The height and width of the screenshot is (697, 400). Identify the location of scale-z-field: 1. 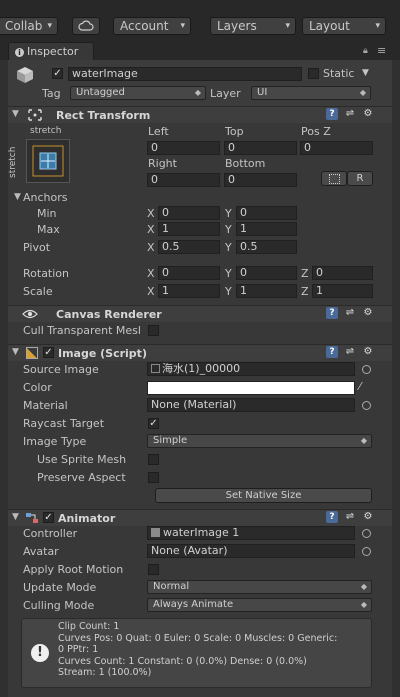
(342, 291).